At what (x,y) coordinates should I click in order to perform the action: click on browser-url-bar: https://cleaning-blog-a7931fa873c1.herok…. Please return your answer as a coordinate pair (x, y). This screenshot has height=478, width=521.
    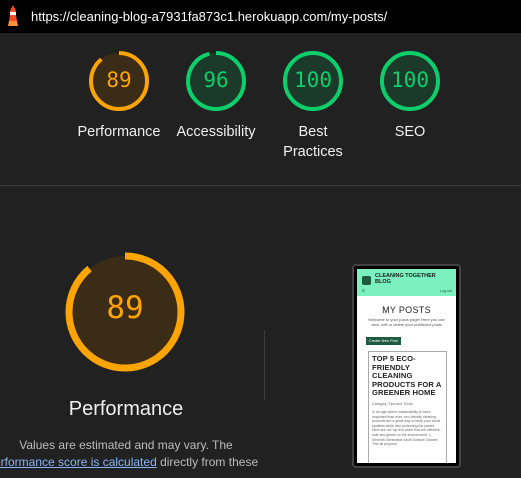
    Looking at the image, I should click on (260, 16).